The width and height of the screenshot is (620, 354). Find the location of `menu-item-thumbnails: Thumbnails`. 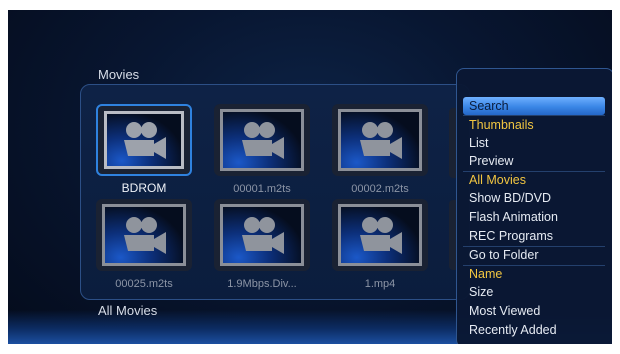

menu-item-thumbnails: Thumbnails is located at coordinates (534, 125).